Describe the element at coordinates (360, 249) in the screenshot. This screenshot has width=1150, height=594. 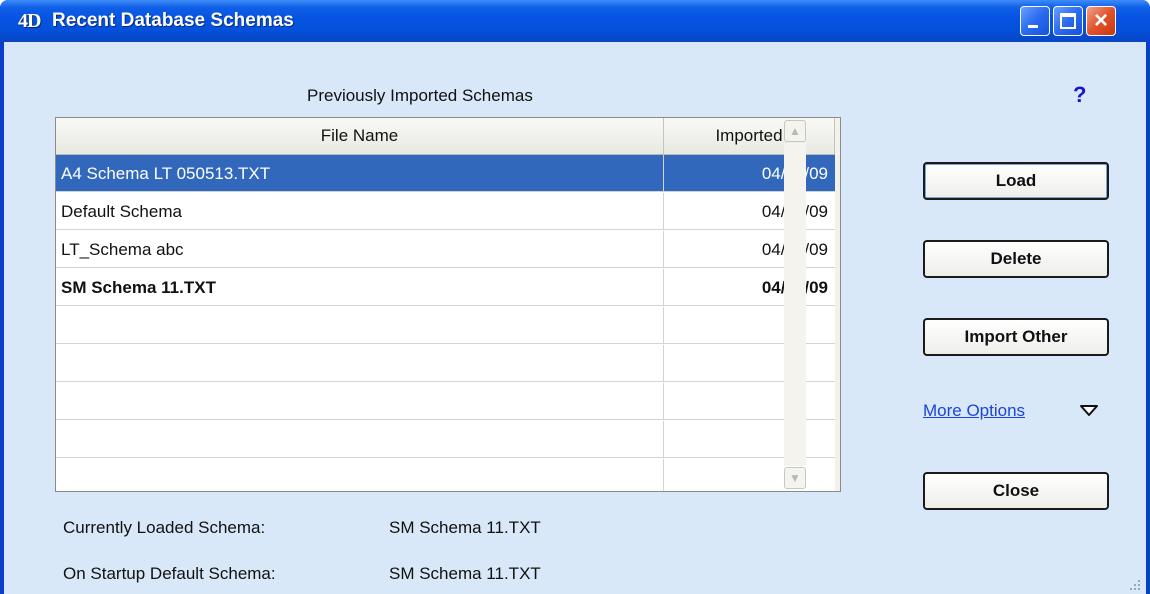
I see `file-name-cell: LT_Schema abc` at that location.